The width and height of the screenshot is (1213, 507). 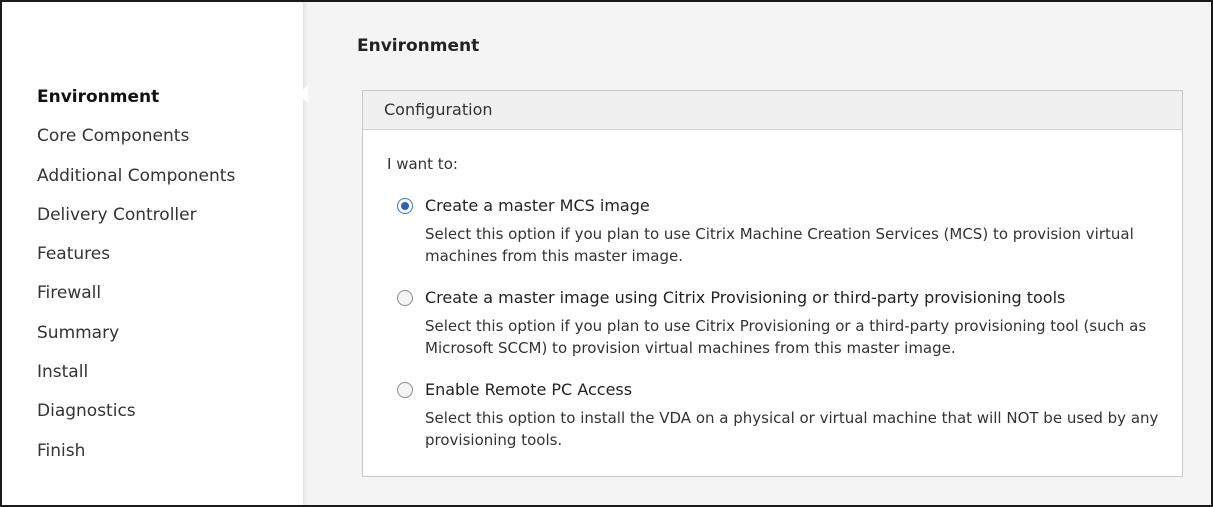 I want to click on option-prompt: I want to:, so click(x=422, y=164).